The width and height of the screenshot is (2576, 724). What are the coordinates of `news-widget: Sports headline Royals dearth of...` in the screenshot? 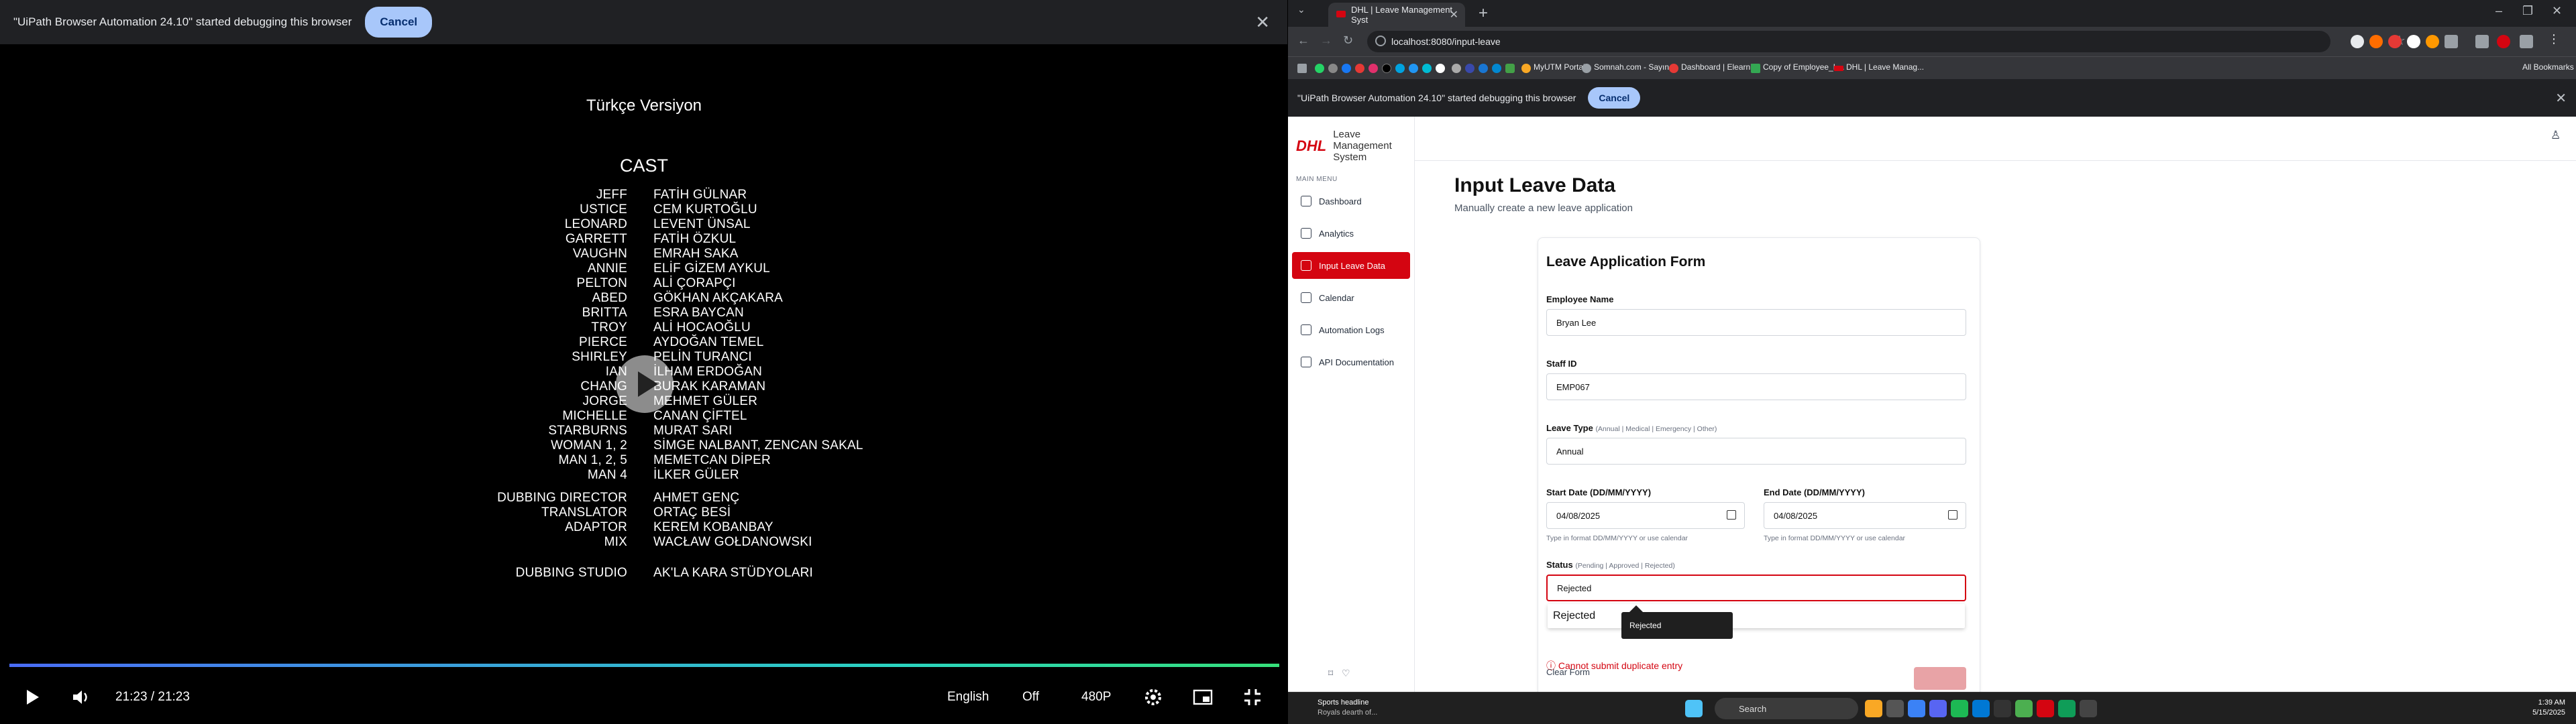 It's located at (1337, 708).